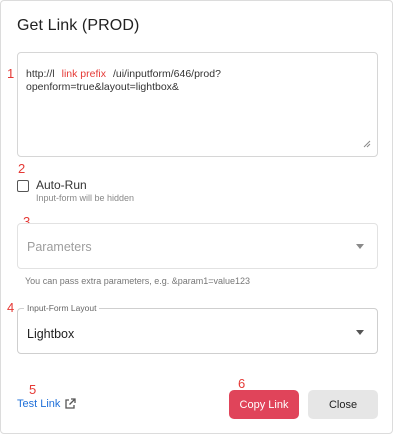 The height and width of the screenshot is (434, 393). I want to click on auto-run-label: Auto-Run, so click(61, 185).